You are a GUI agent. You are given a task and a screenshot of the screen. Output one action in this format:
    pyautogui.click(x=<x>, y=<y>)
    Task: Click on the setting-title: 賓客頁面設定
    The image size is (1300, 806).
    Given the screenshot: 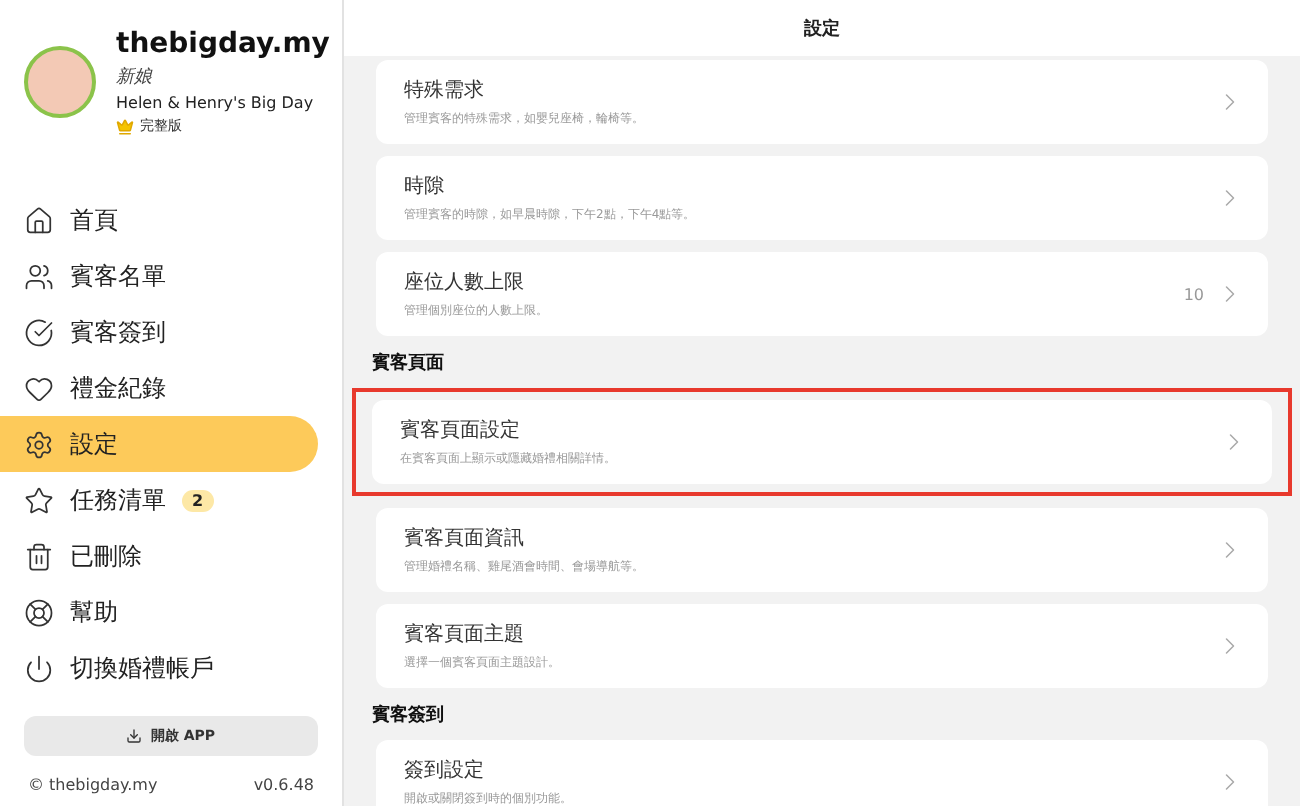 What is the action you would take?
    pyautogui.click(x=461, y=430)
    